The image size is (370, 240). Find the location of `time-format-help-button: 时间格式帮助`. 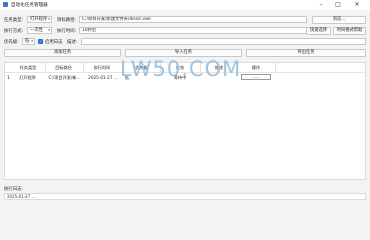

time-format-help-button: 时间格式帮助 is located at coordinates (349, 30).